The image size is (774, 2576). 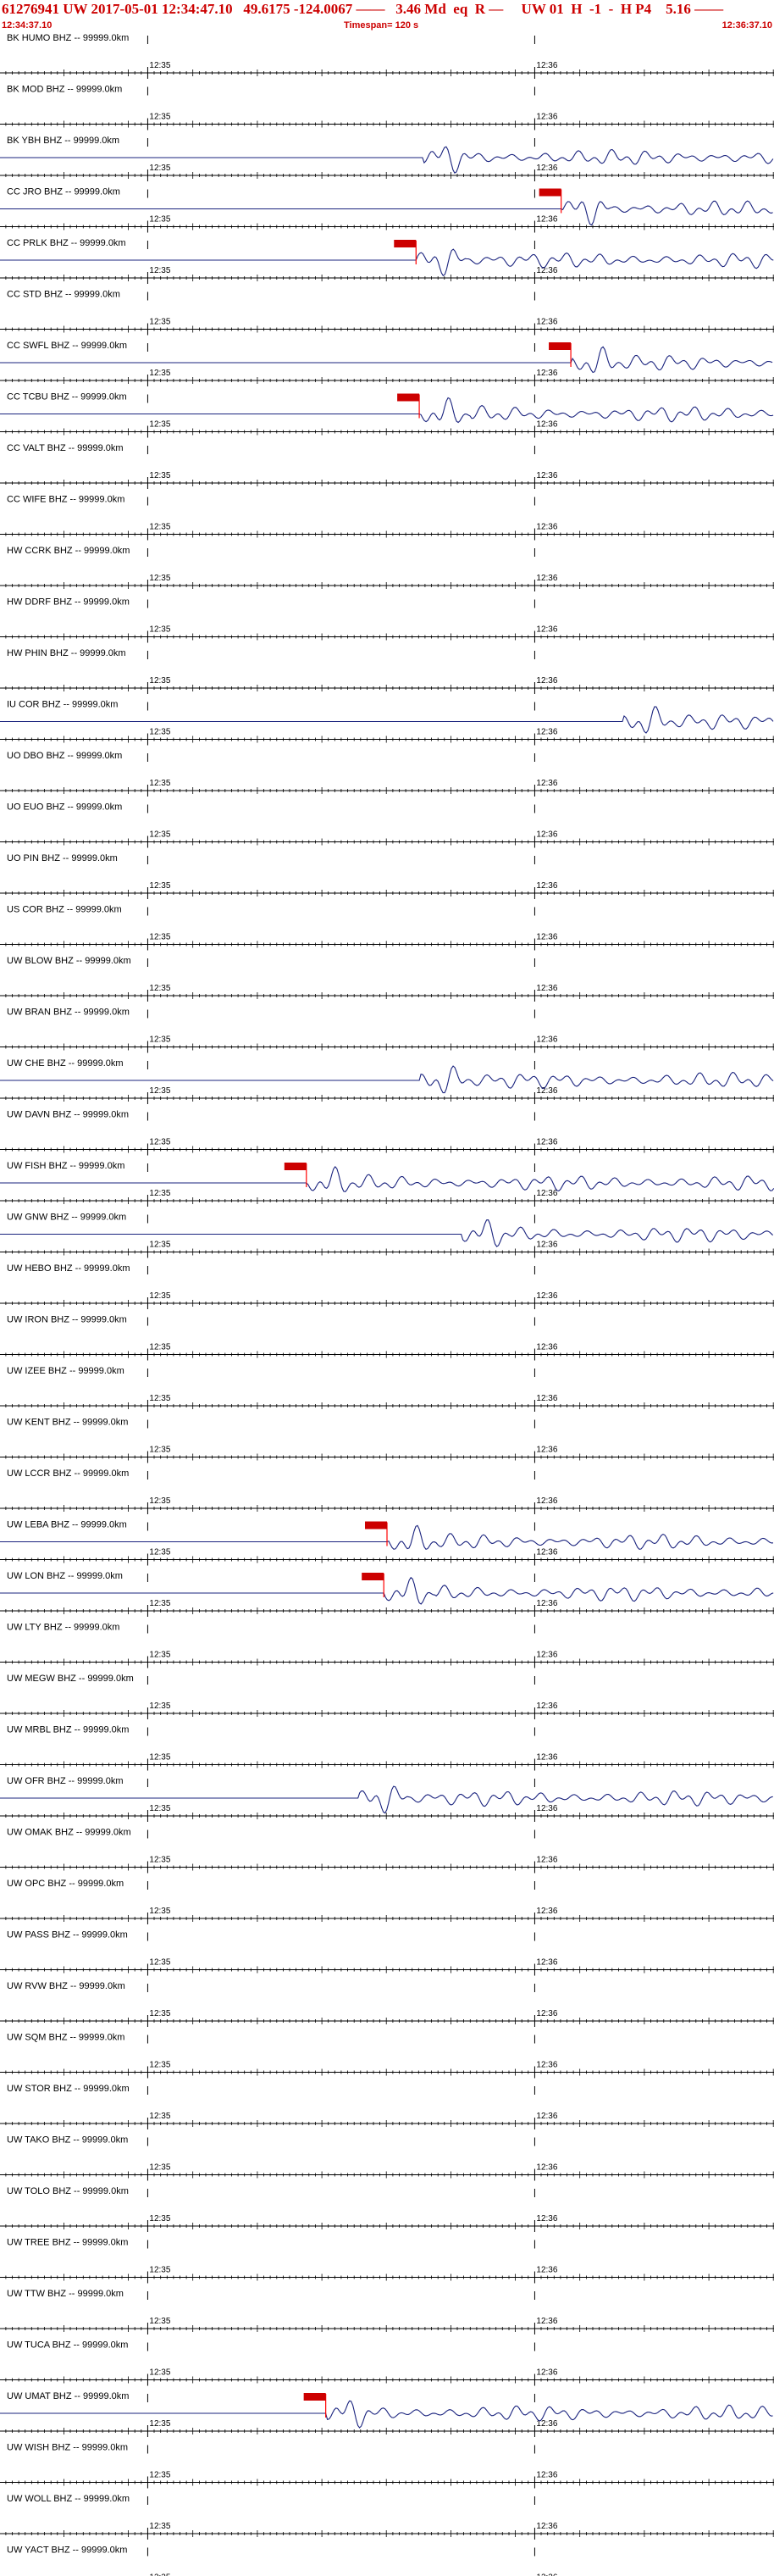 What do you see at coordinates (67, 2140) in the screenshot?
I see `channel-label: UW TAKO BHZ -- 99999.0km` at bounding box center [67, 2140].